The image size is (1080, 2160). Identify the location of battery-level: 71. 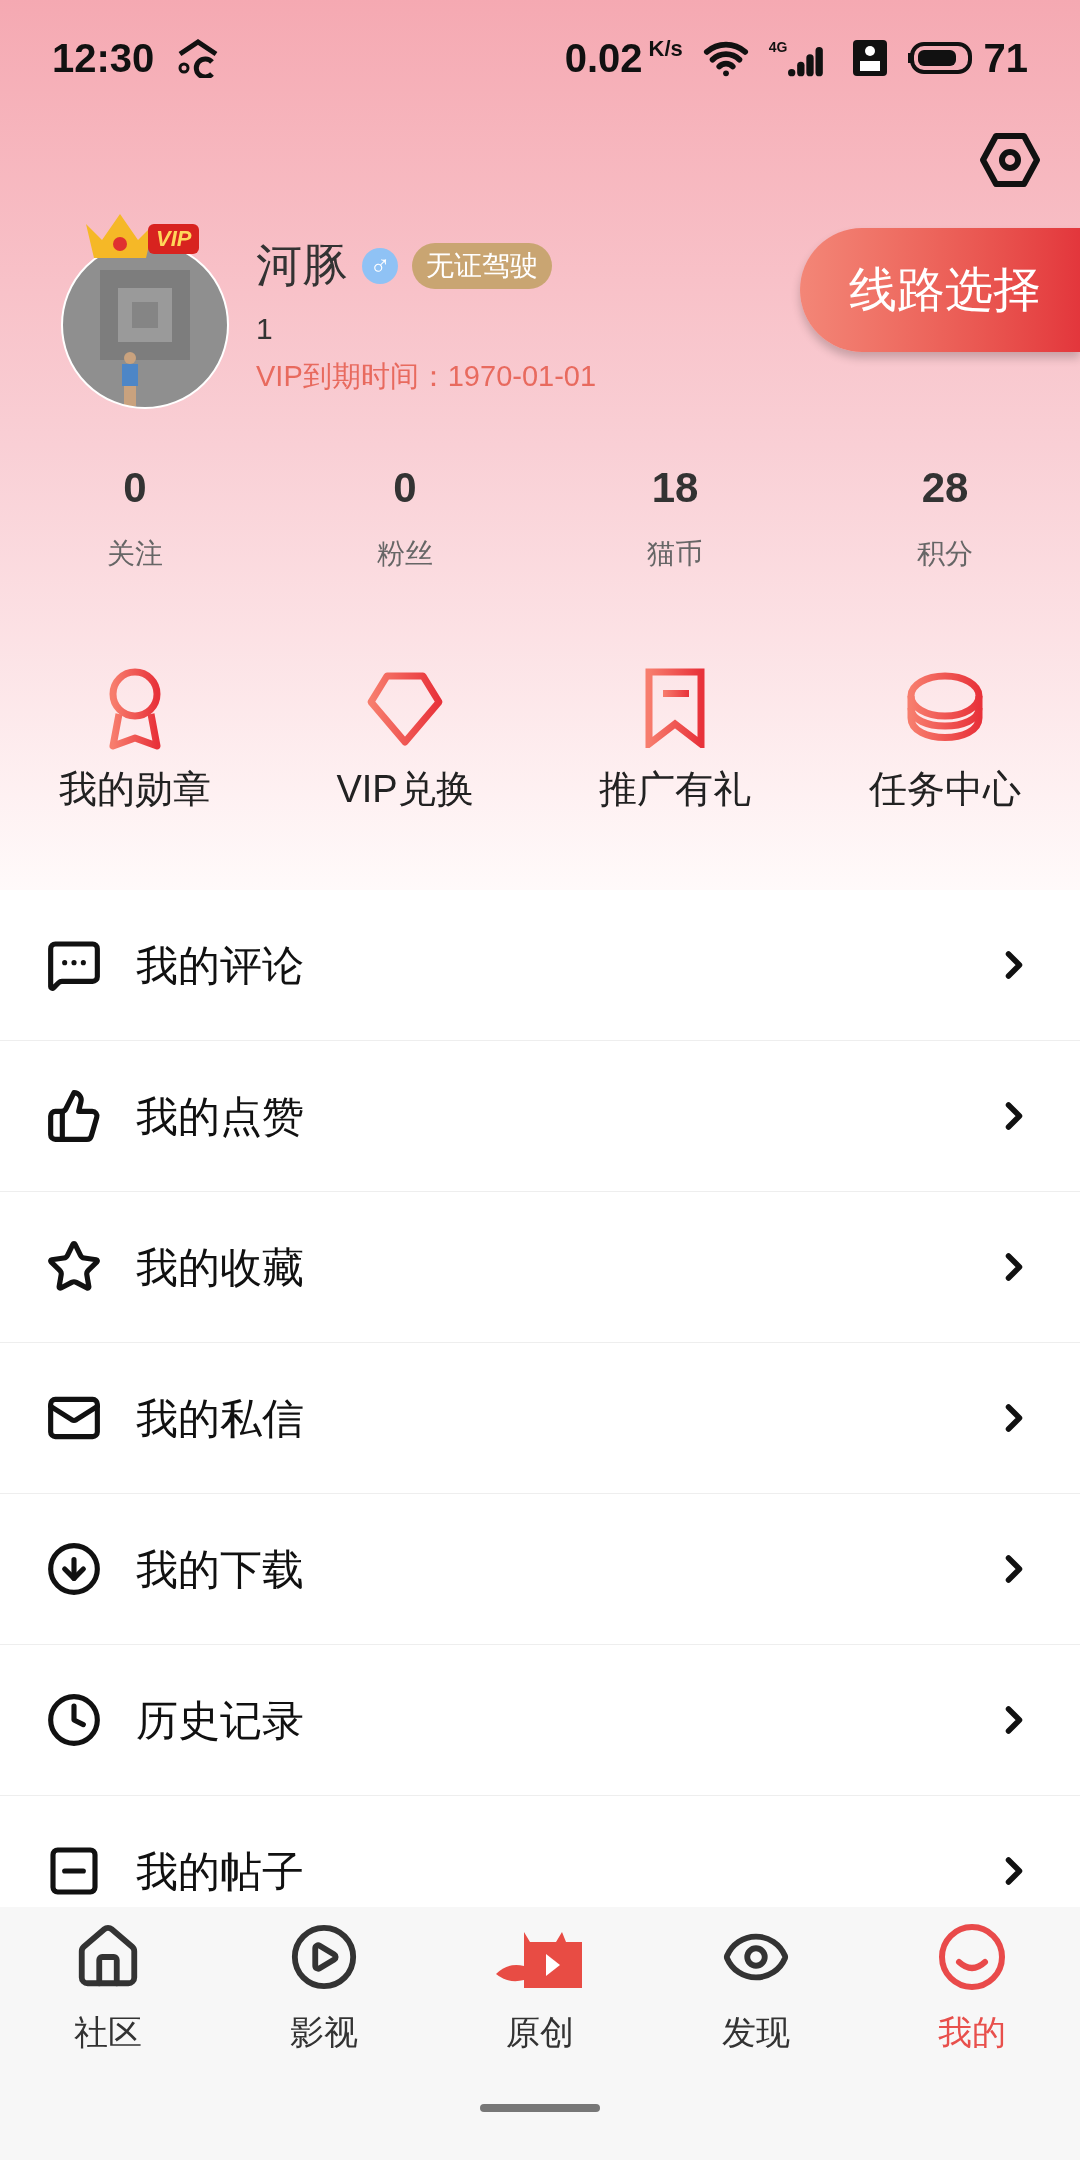
(1005, 58).